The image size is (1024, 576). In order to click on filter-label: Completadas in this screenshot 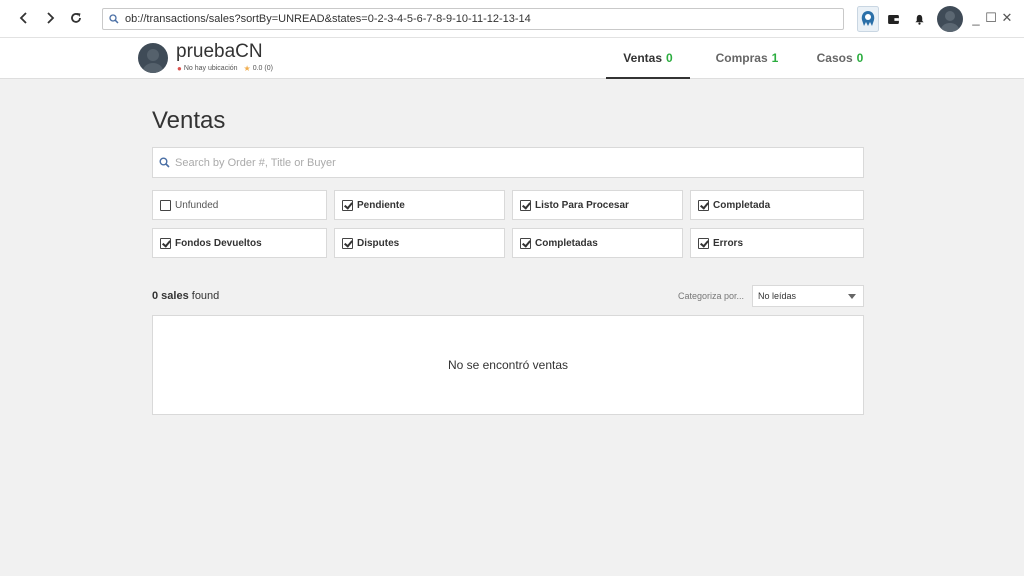, I will do `click(566, 243)`.